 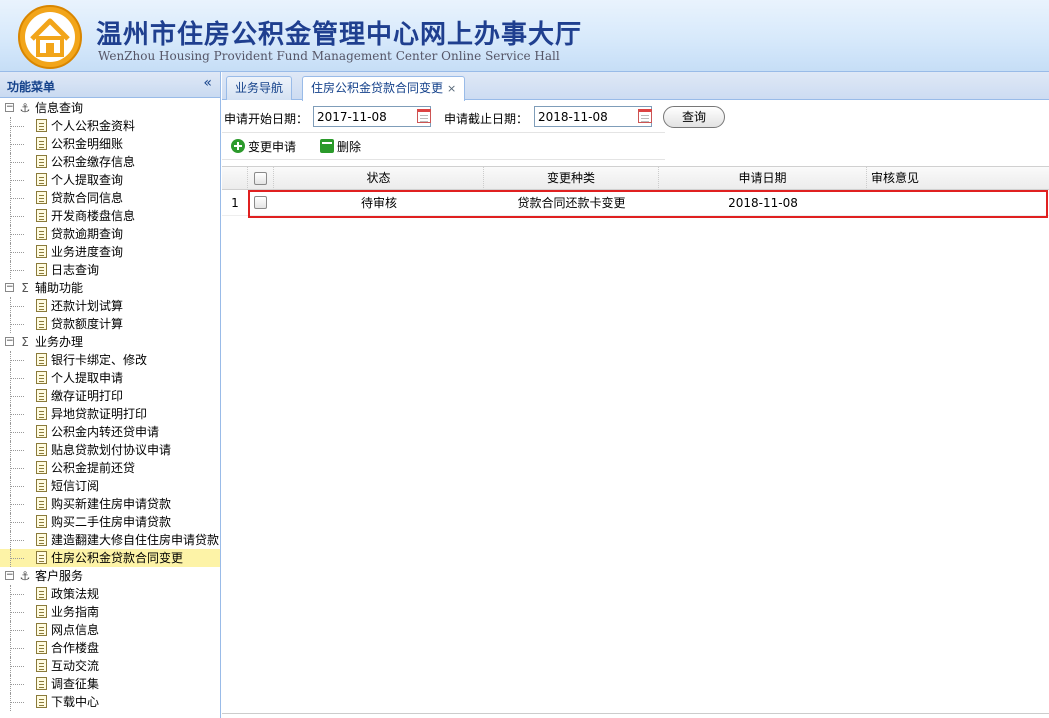 I want to click on menu-group: − Σ 辅助功能, so click(x=110, y=288).